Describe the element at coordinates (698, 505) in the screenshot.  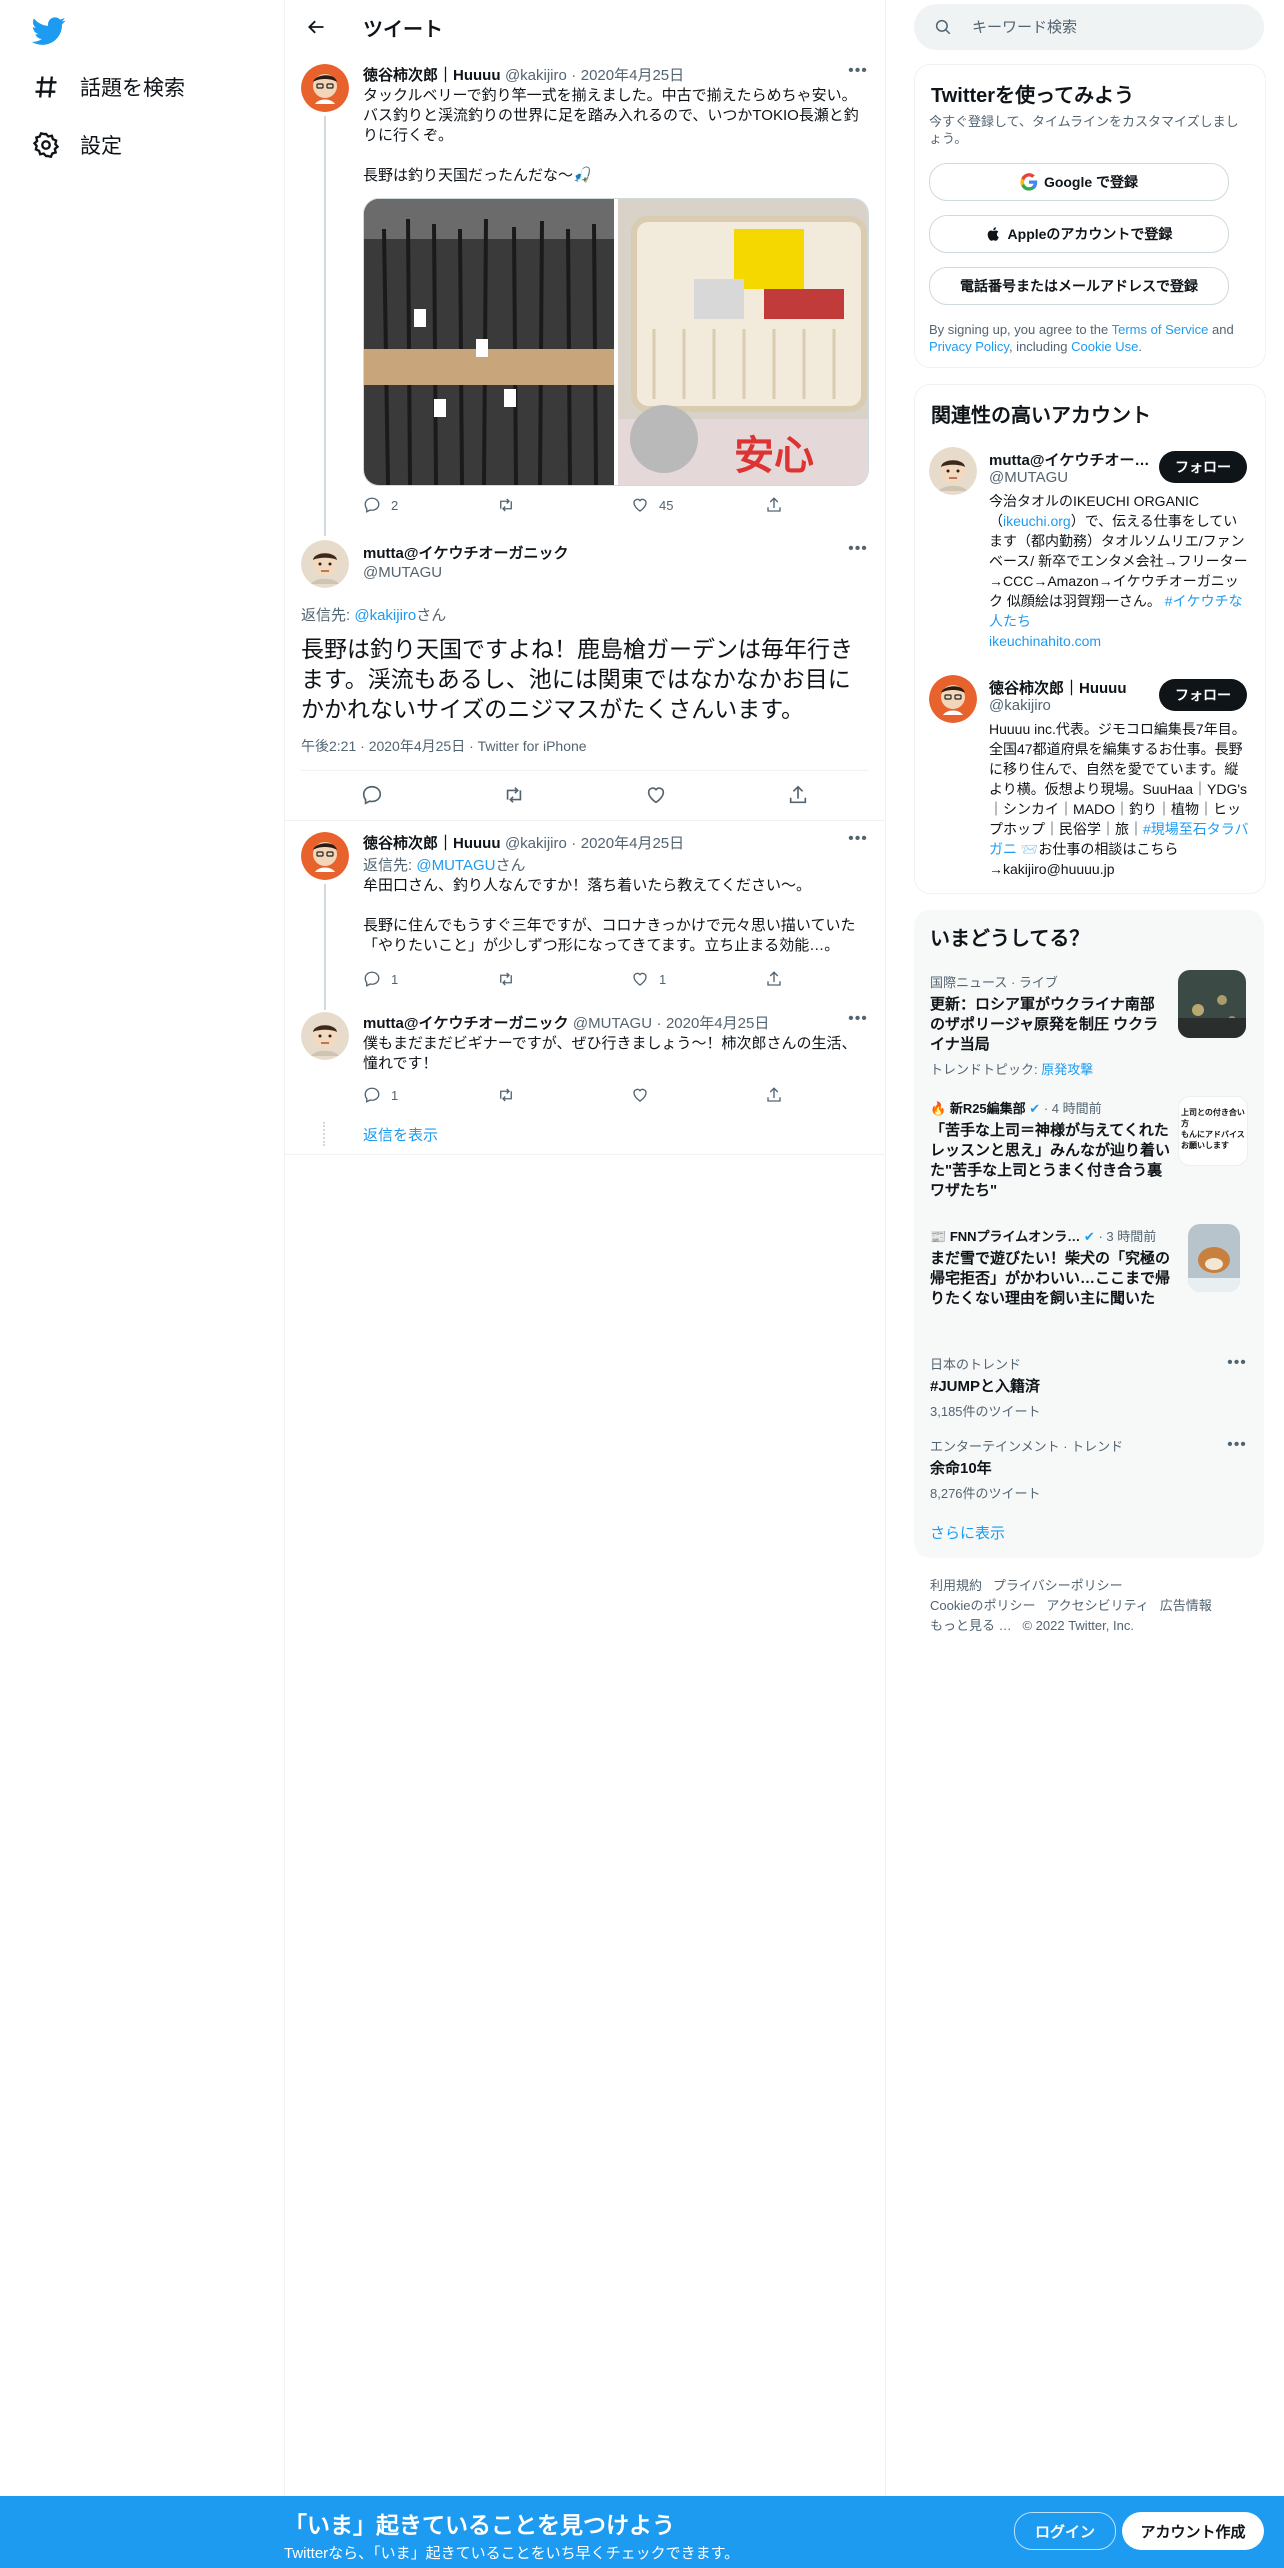
I see `tweet-1-like-button: 45` at that location.